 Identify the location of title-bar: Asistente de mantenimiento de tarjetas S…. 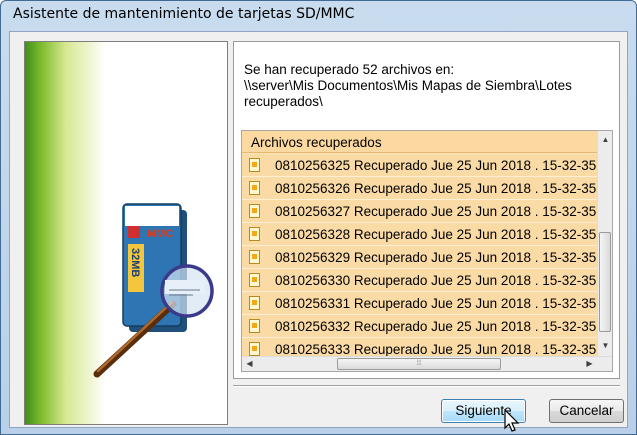
(318, 15).